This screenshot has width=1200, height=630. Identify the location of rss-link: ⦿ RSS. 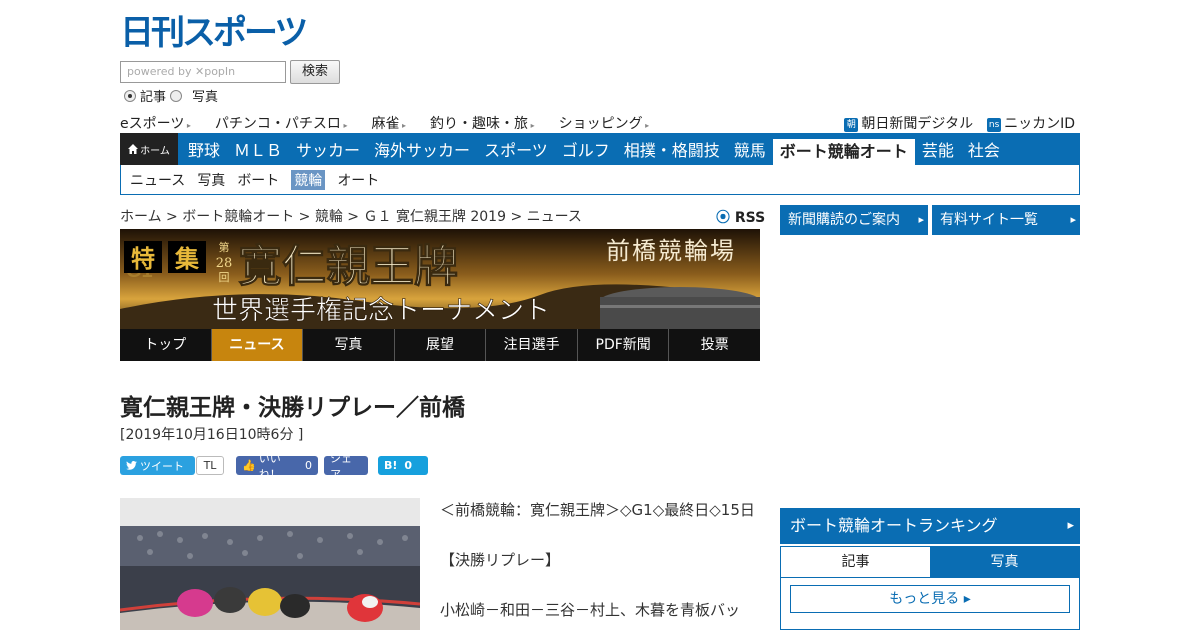
(740, 217).